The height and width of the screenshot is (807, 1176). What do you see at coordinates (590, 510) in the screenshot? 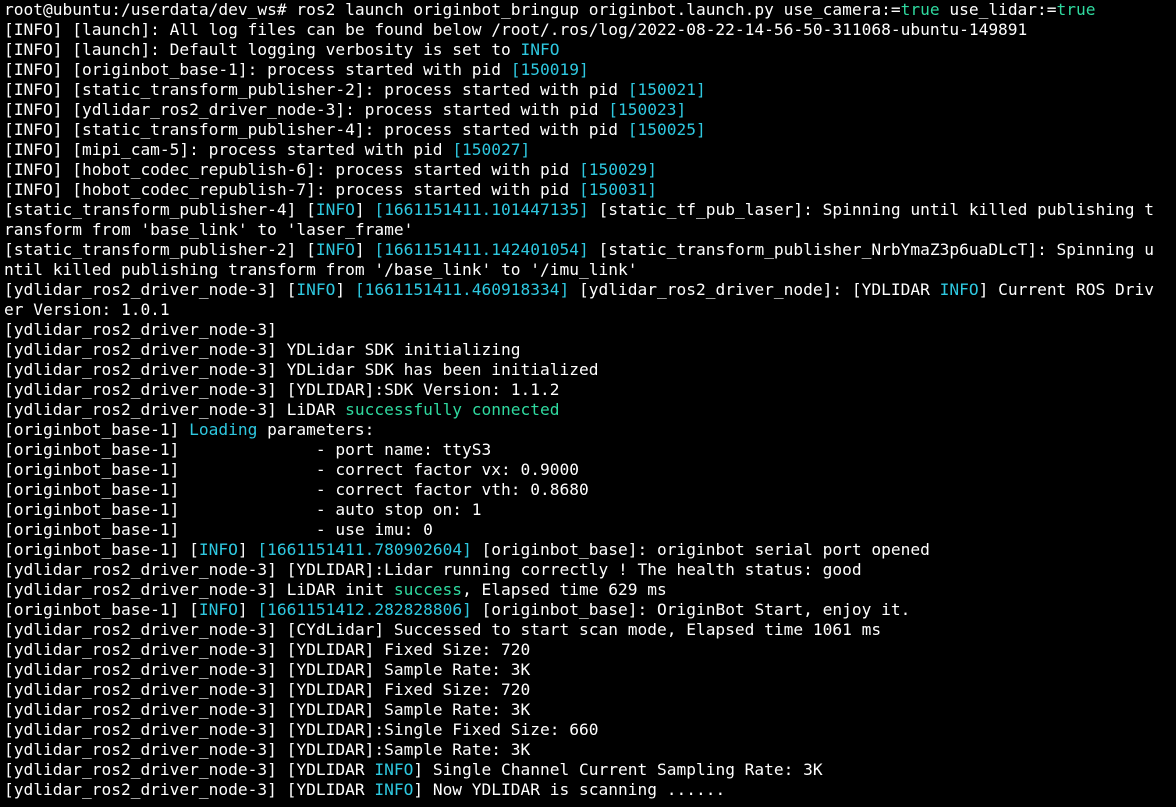
I see `terminal-line: [originbot_base-1] - auto stop on: 1` at bounding box center [590, 510].